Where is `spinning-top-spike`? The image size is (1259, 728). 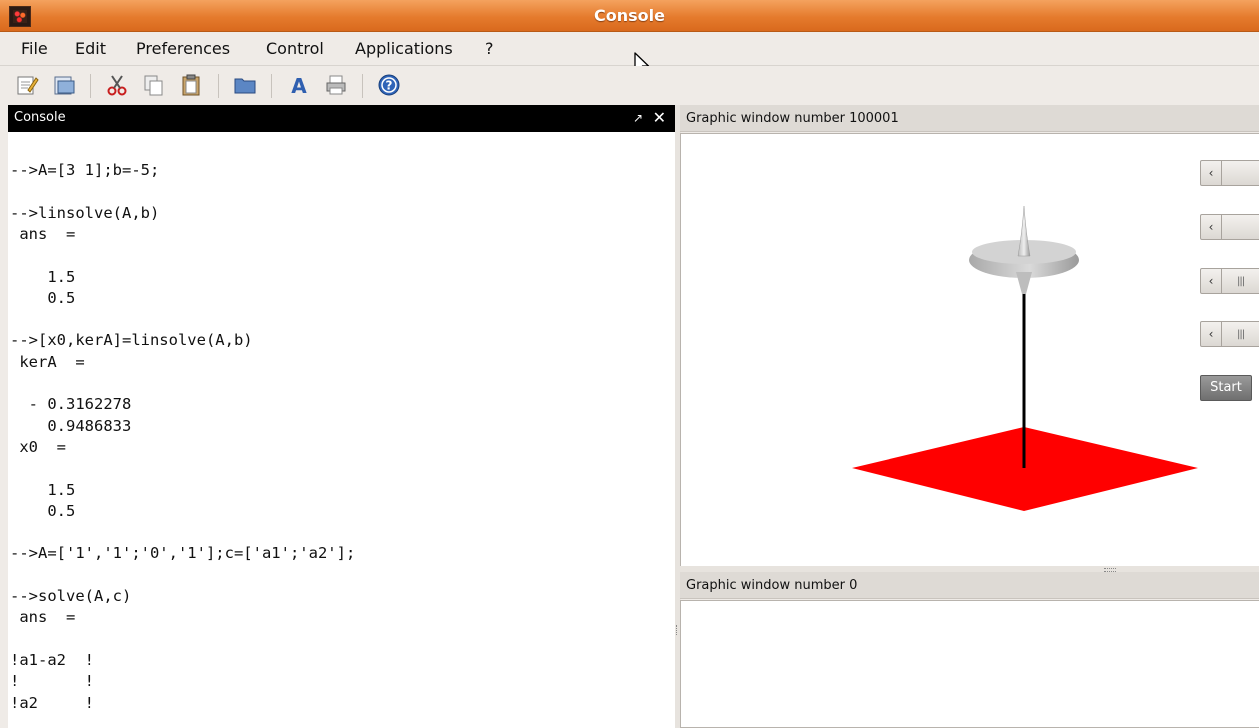
spinning-top-spike is located at coordinates (1024, 231).